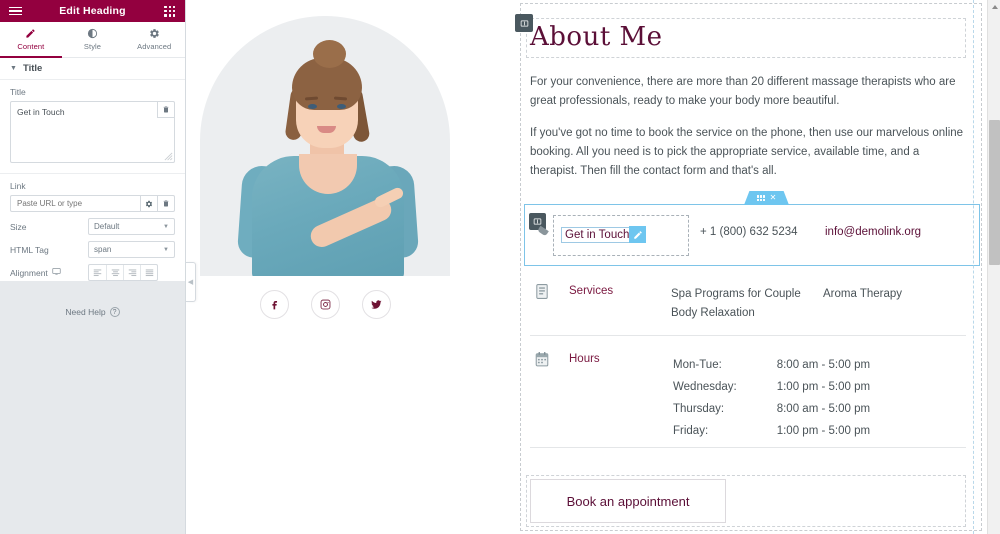  I want to click on title-control: Title Get in Touch, so click(92, 121).